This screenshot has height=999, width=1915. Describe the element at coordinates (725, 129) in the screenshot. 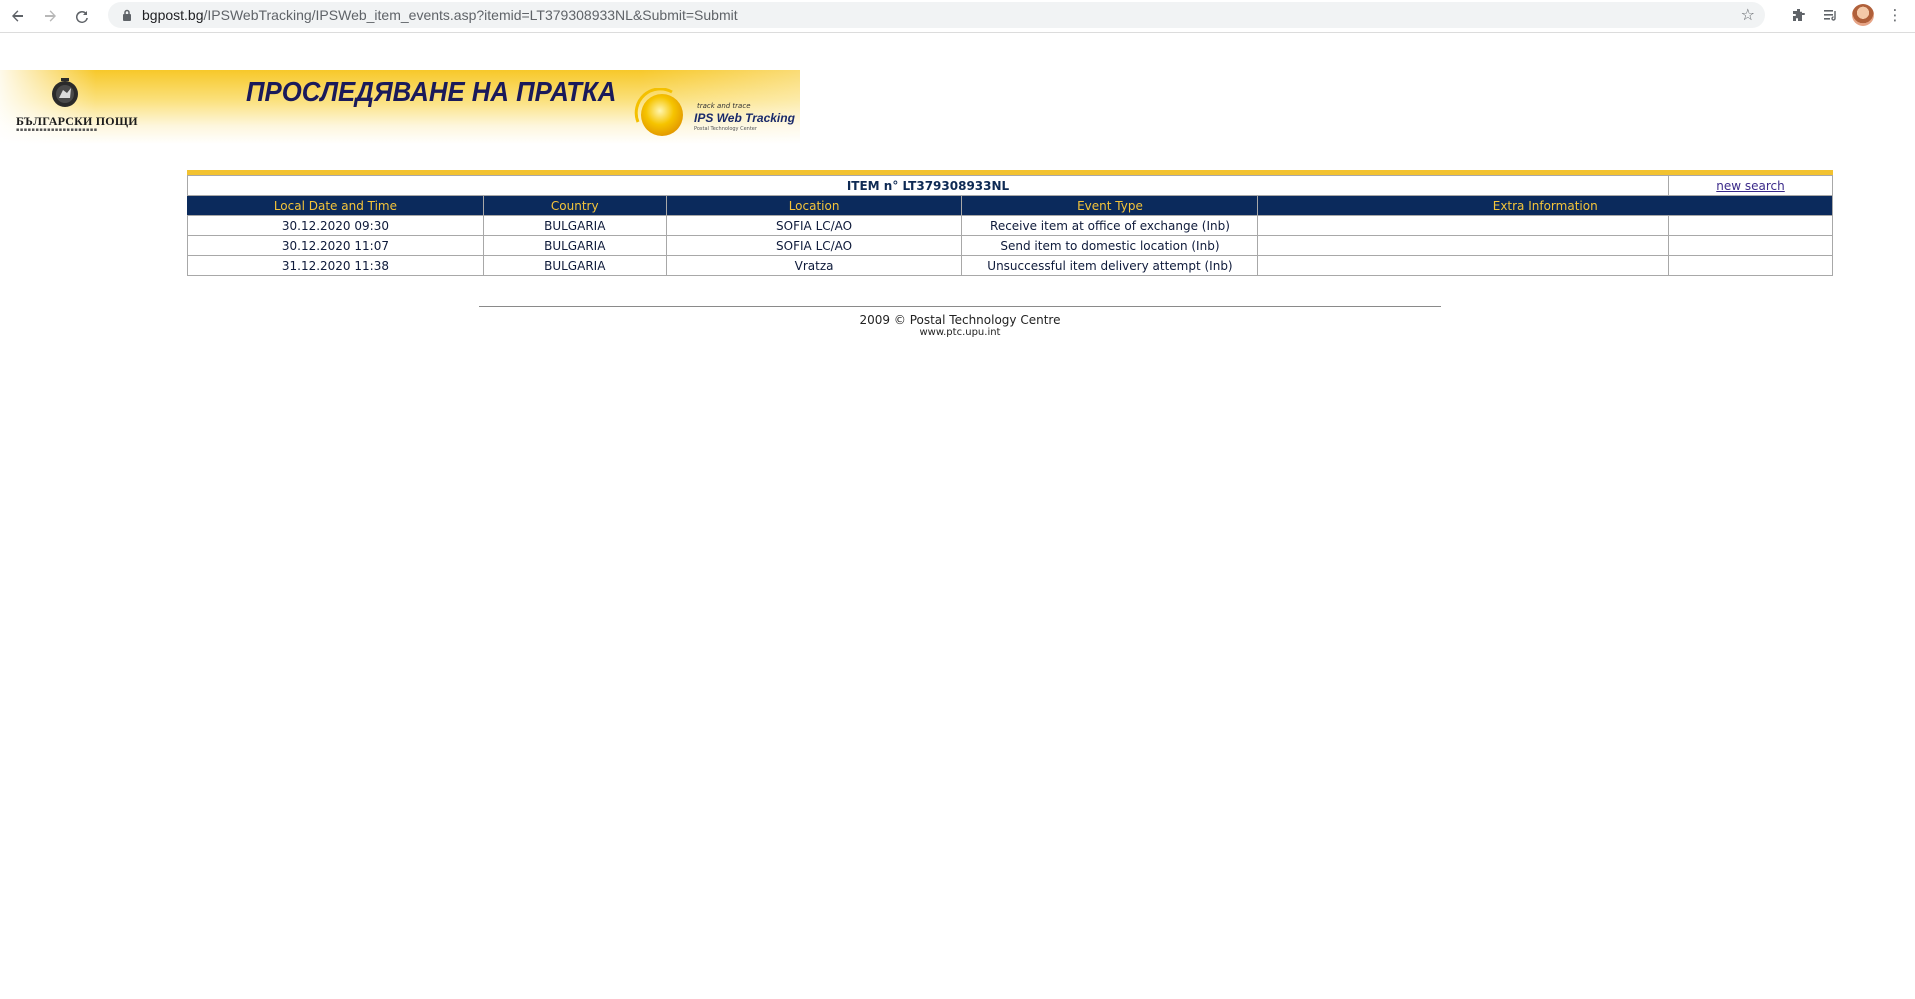

I see `ips-ptc-text: Postal Technology Center` at that location.